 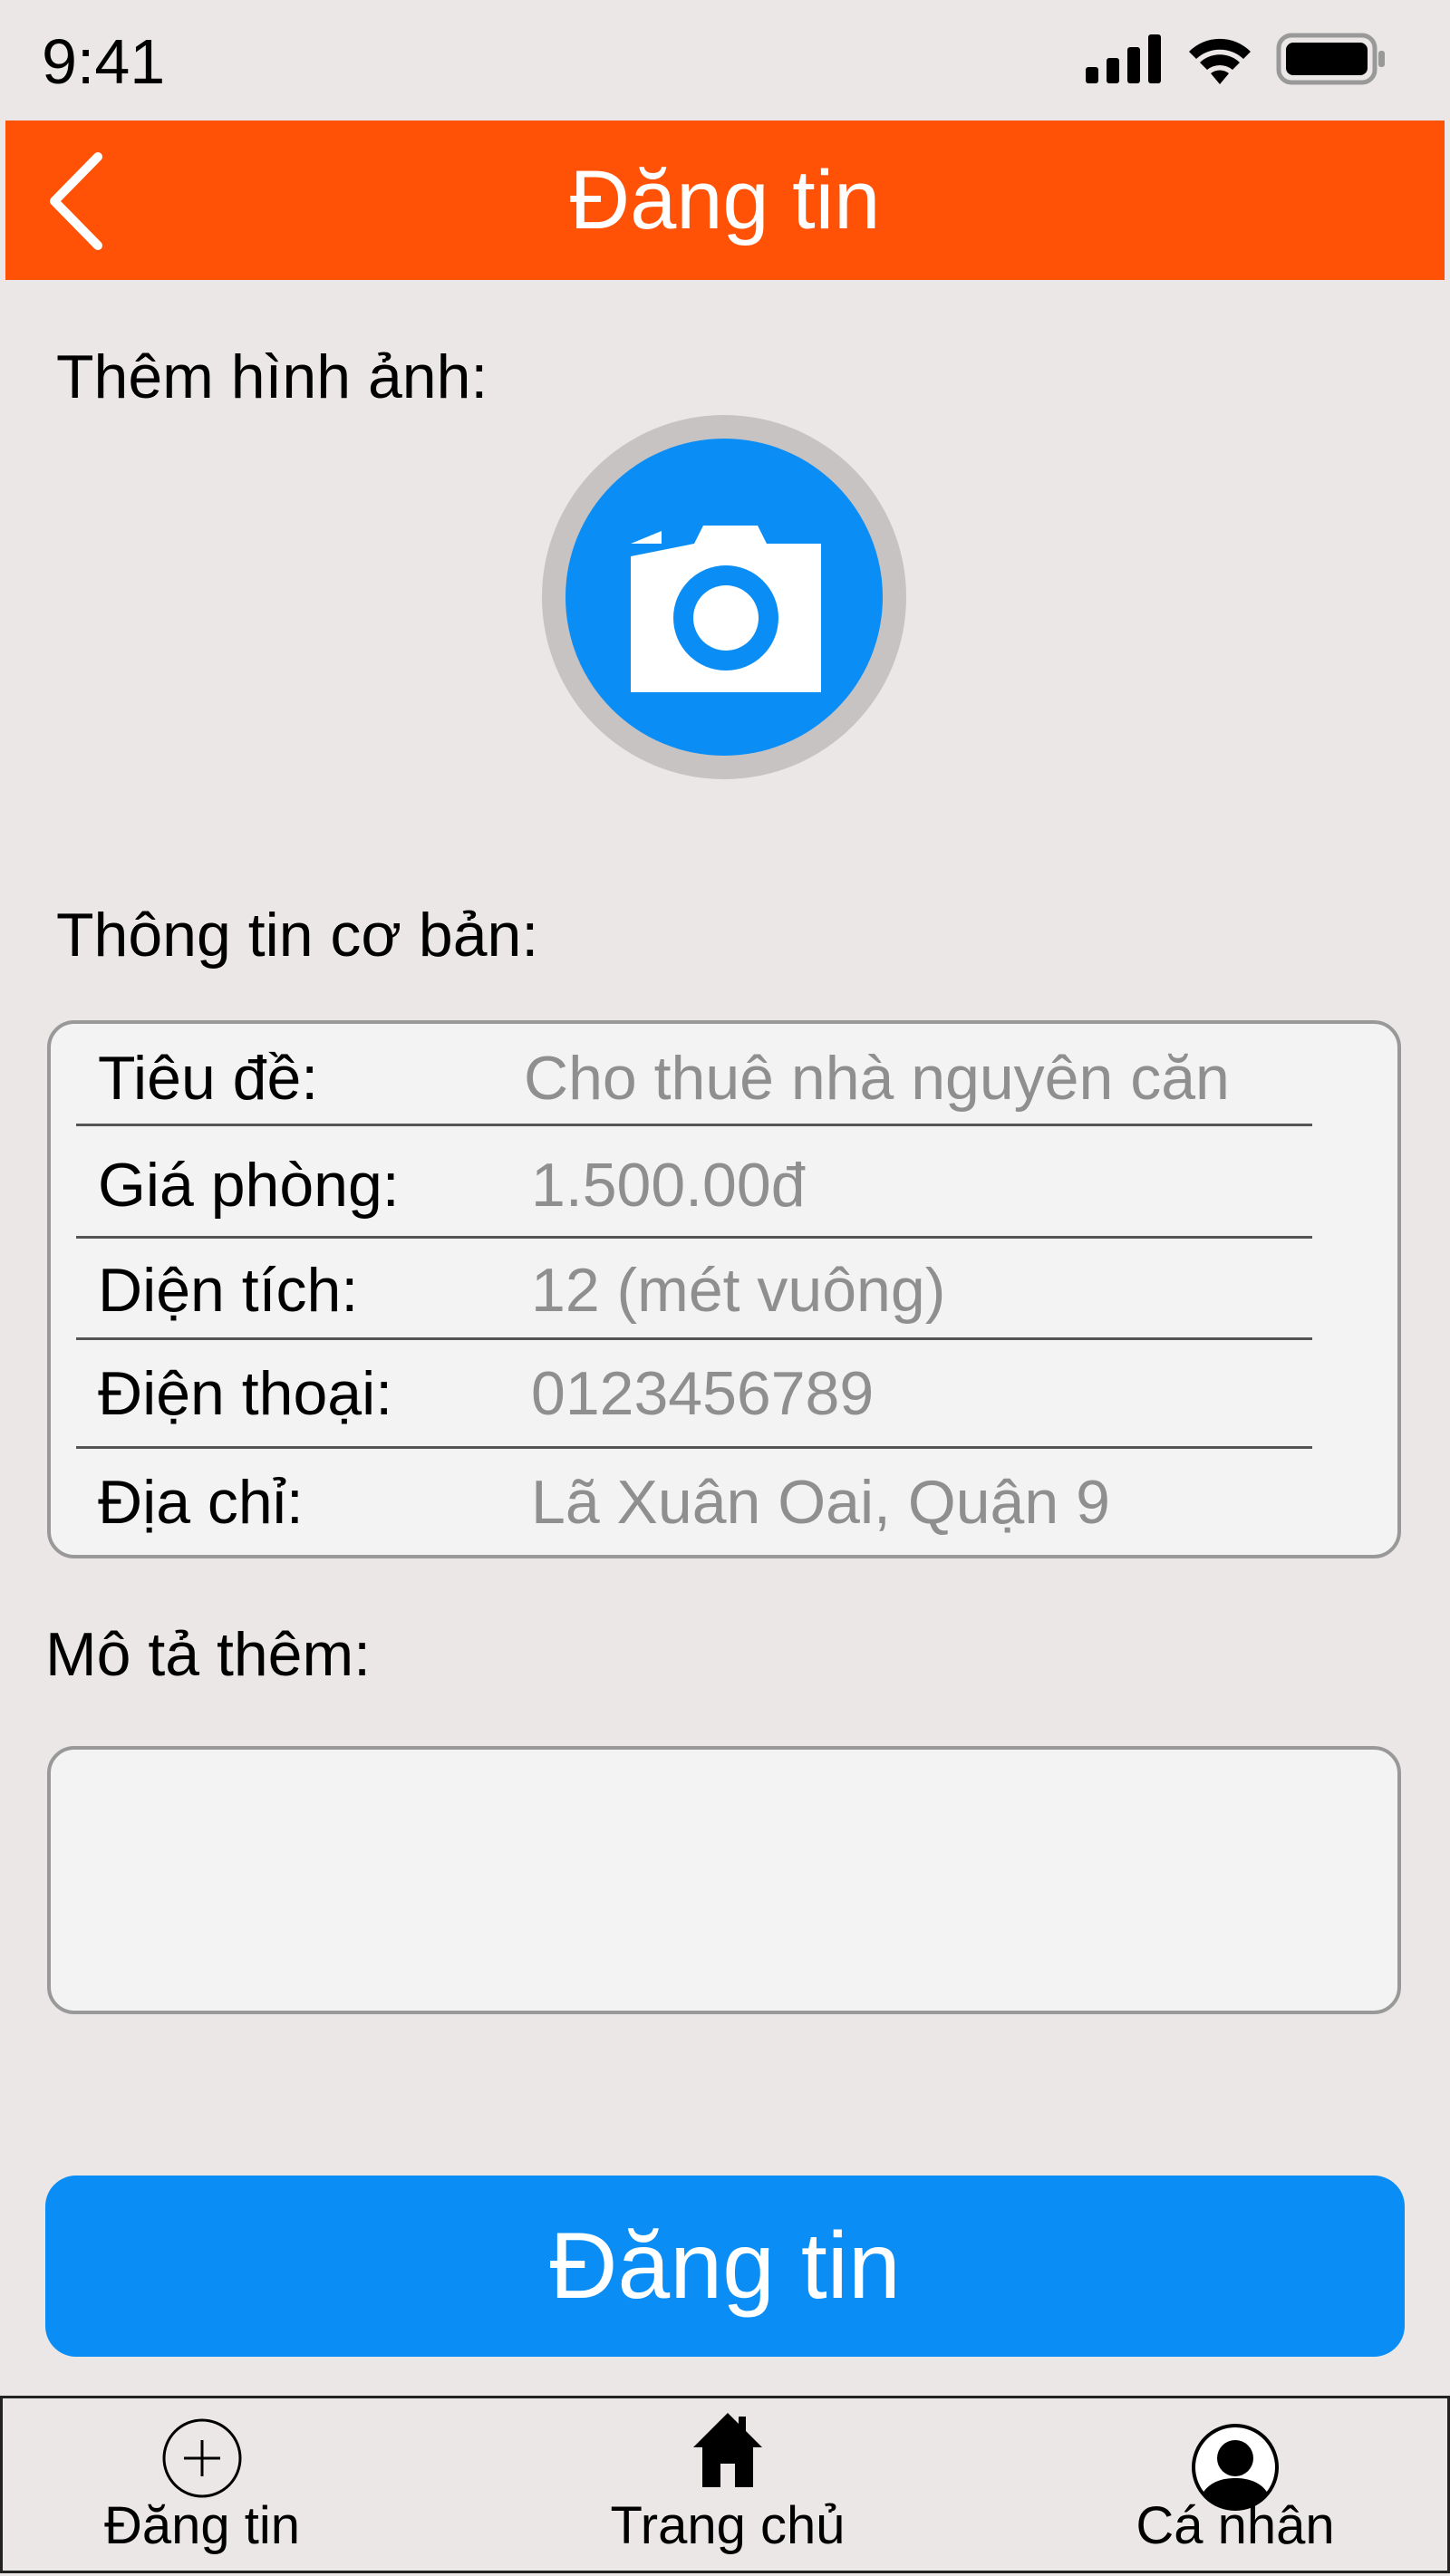 I want to click on tab-home: Trang chủ, so click(x=728, y=2487).